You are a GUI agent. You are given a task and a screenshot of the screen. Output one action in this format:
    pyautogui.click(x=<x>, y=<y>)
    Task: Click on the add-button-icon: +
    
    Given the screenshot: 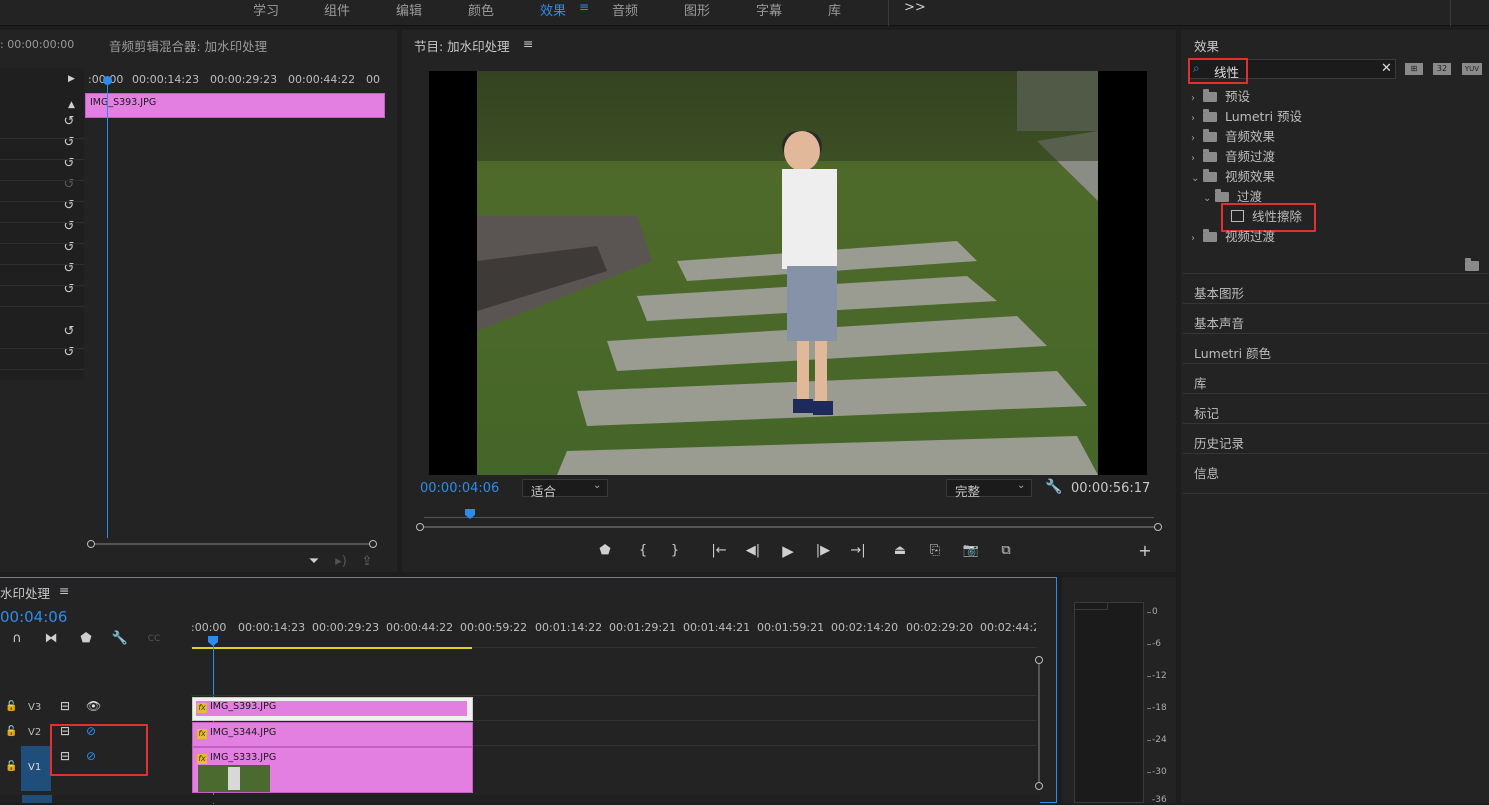 What is the action you would take?
    pyautogui.click(x=1145, y=551)
    